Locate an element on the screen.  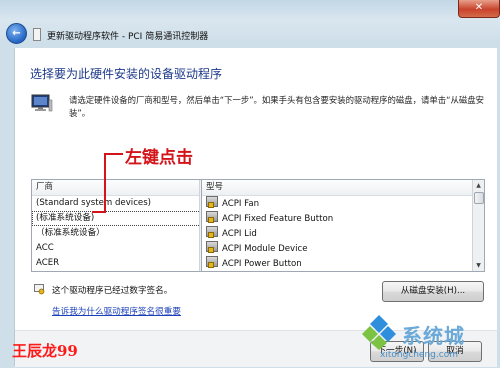
list-item-label: （标准系统设备） is located at coordinates (70, 233).